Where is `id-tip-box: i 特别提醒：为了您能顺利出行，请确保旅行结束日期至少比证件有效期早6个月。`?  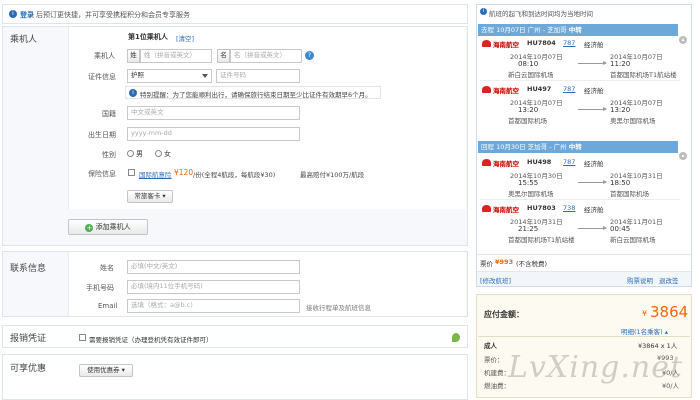
id-tip-box: i 特别提醒：为了您能顺利出行，请确保旅行结束日期至少比证件有效期早6个月。 is located at coordinates (253, 92).